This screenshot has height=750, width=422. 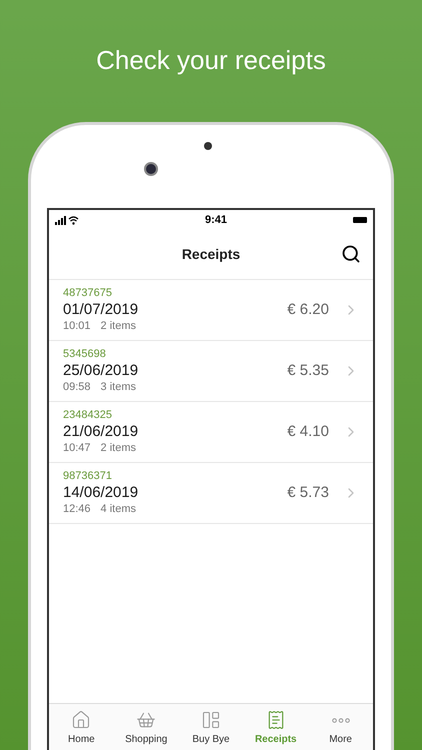 I want to click on tab: Home, so click(x=81, y=727).